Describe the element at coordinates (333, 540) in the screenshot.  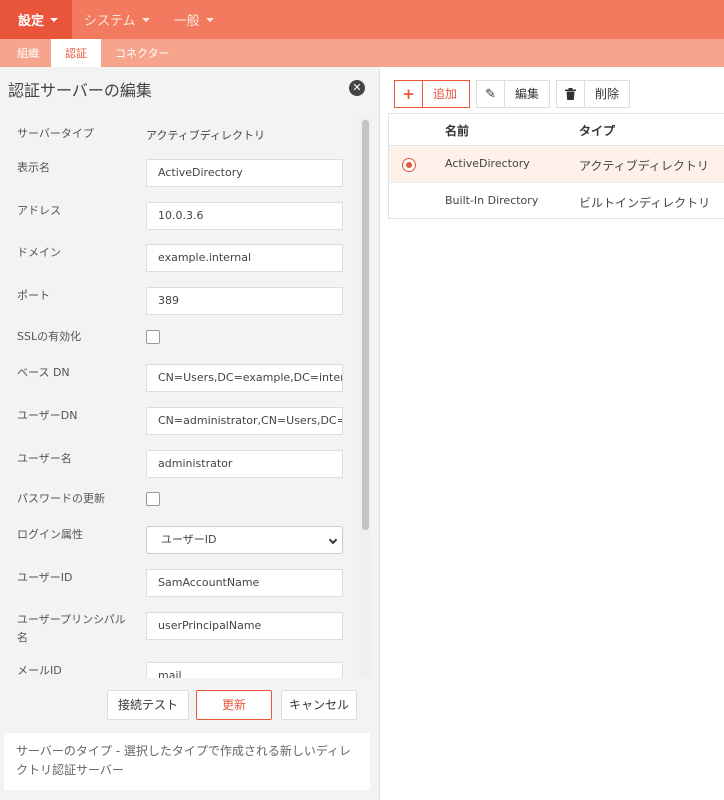
I see `chevron-down-icon` at that location.